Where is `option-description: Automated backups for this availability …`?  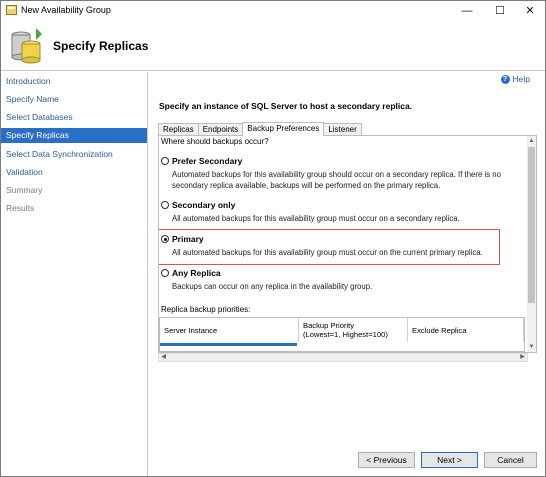
option-description: Automated backups for this availability … is located at coordinates (336, 180).